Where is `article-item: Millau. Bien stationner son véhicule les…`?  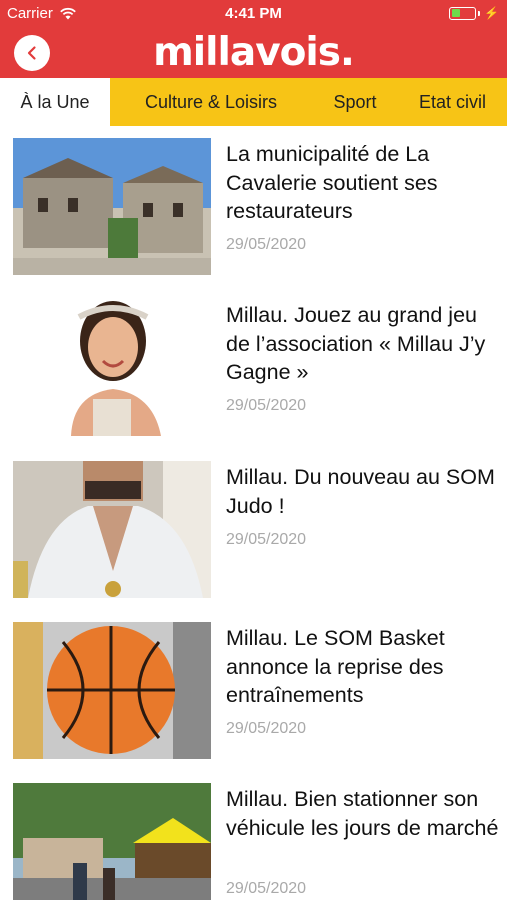 article-item: Millau. Bien stationner son véhicule les… is located at coordinates (253, 841).